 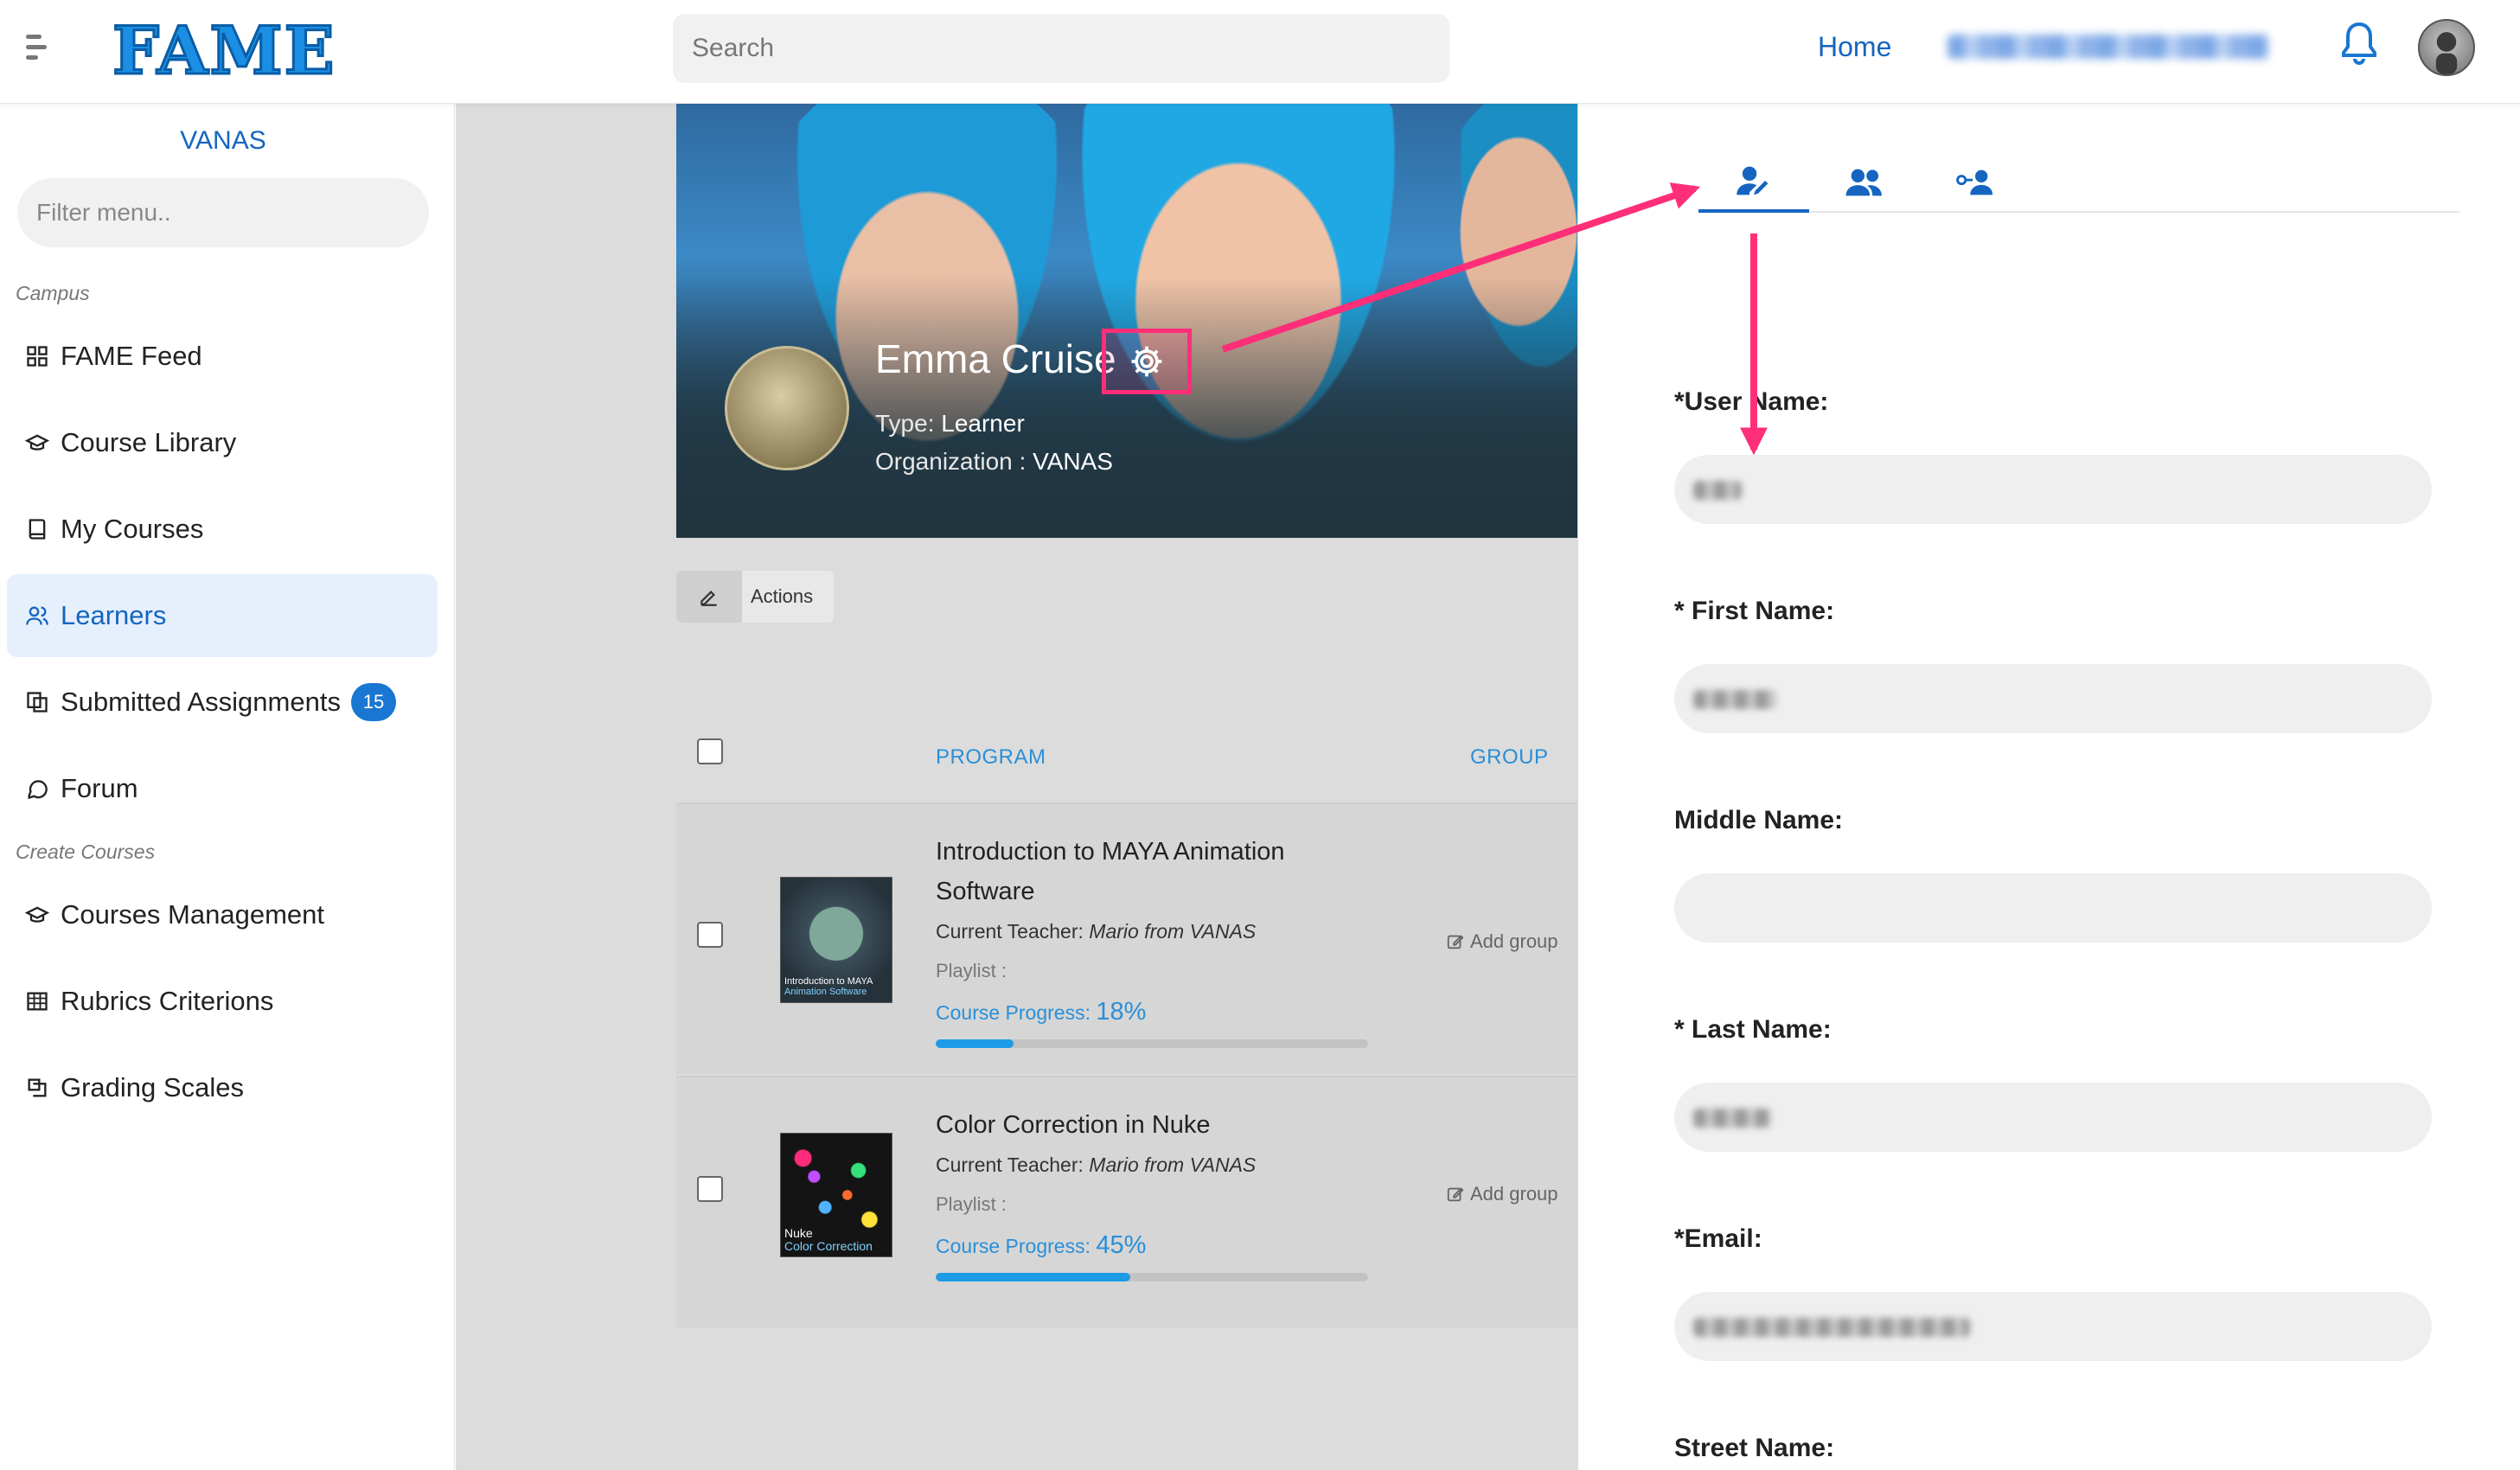 I want to click on sidebar-item-fame-feed: FAME Feed, so click(x=223, y=356).